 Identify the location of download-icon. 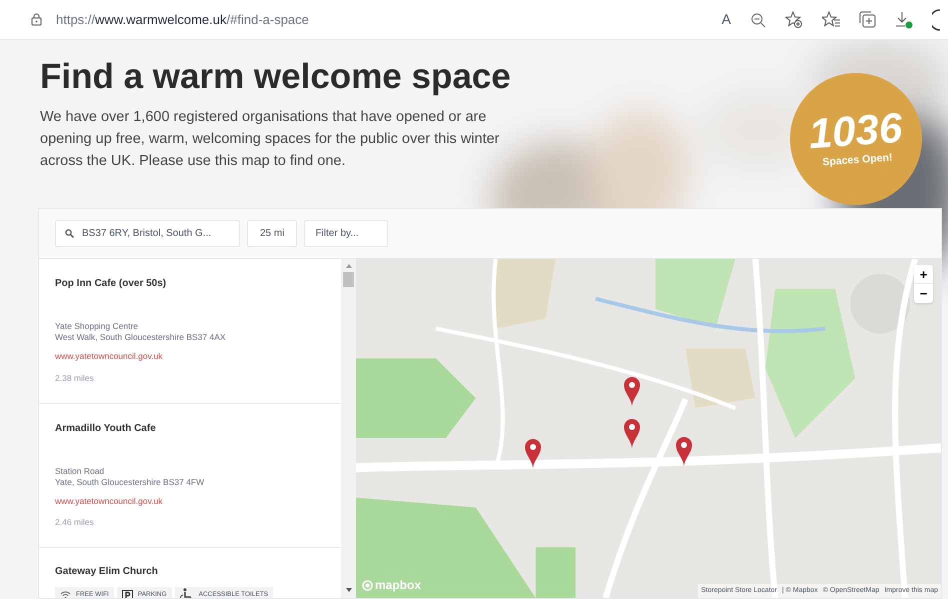
(904, 19).